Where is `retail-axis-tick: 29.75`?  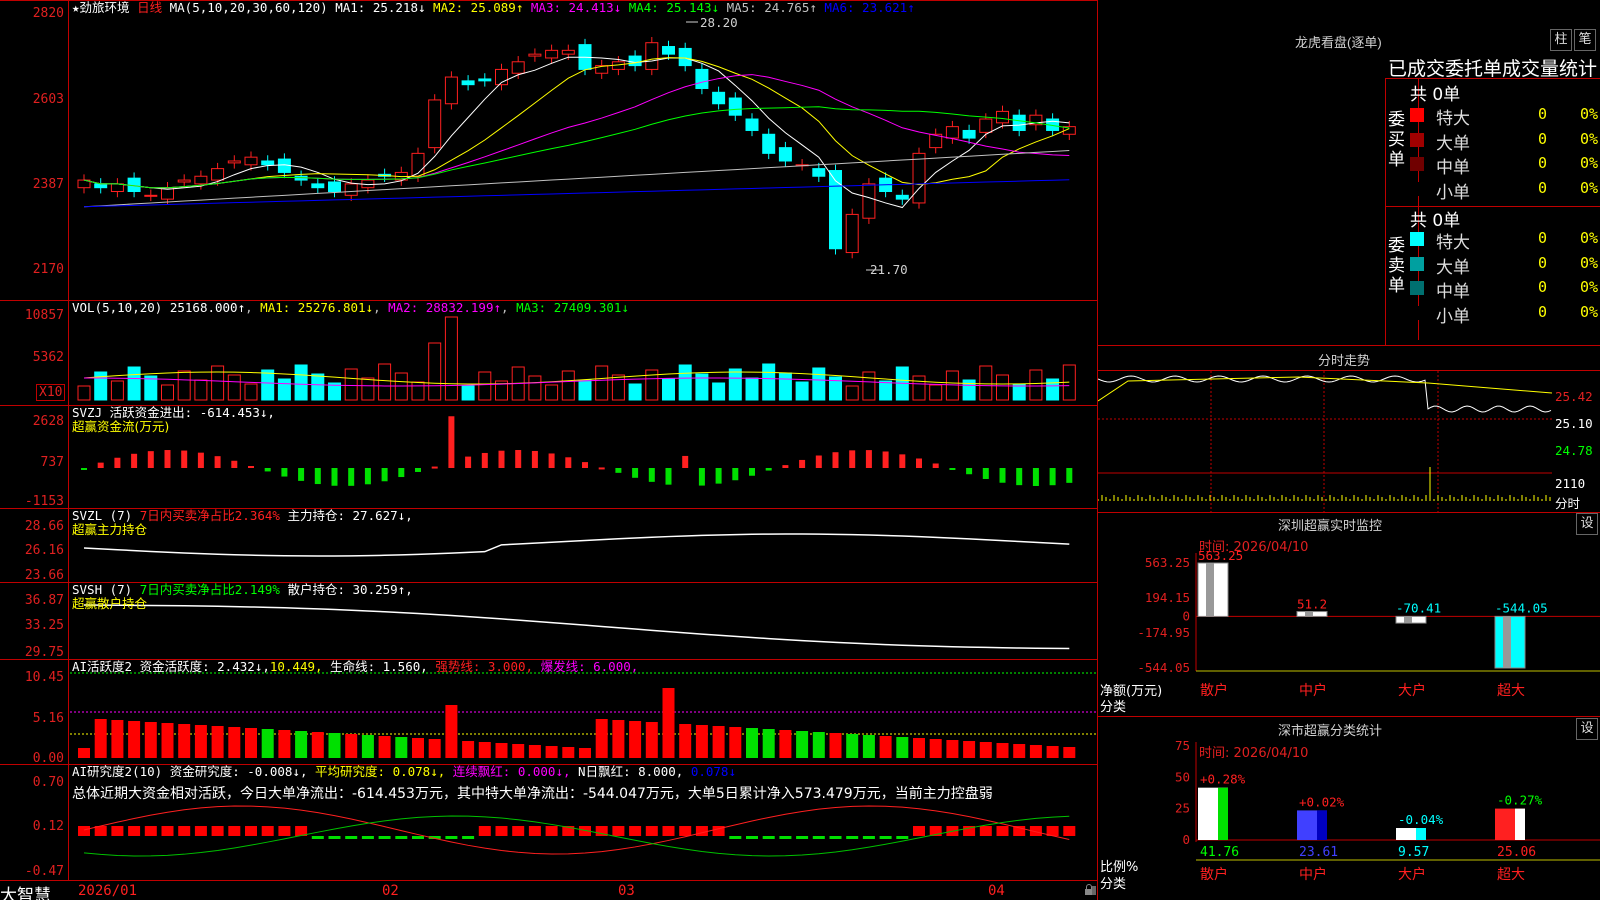
retail-axis-tick: 29.75 is located at coordinates (44, 652).